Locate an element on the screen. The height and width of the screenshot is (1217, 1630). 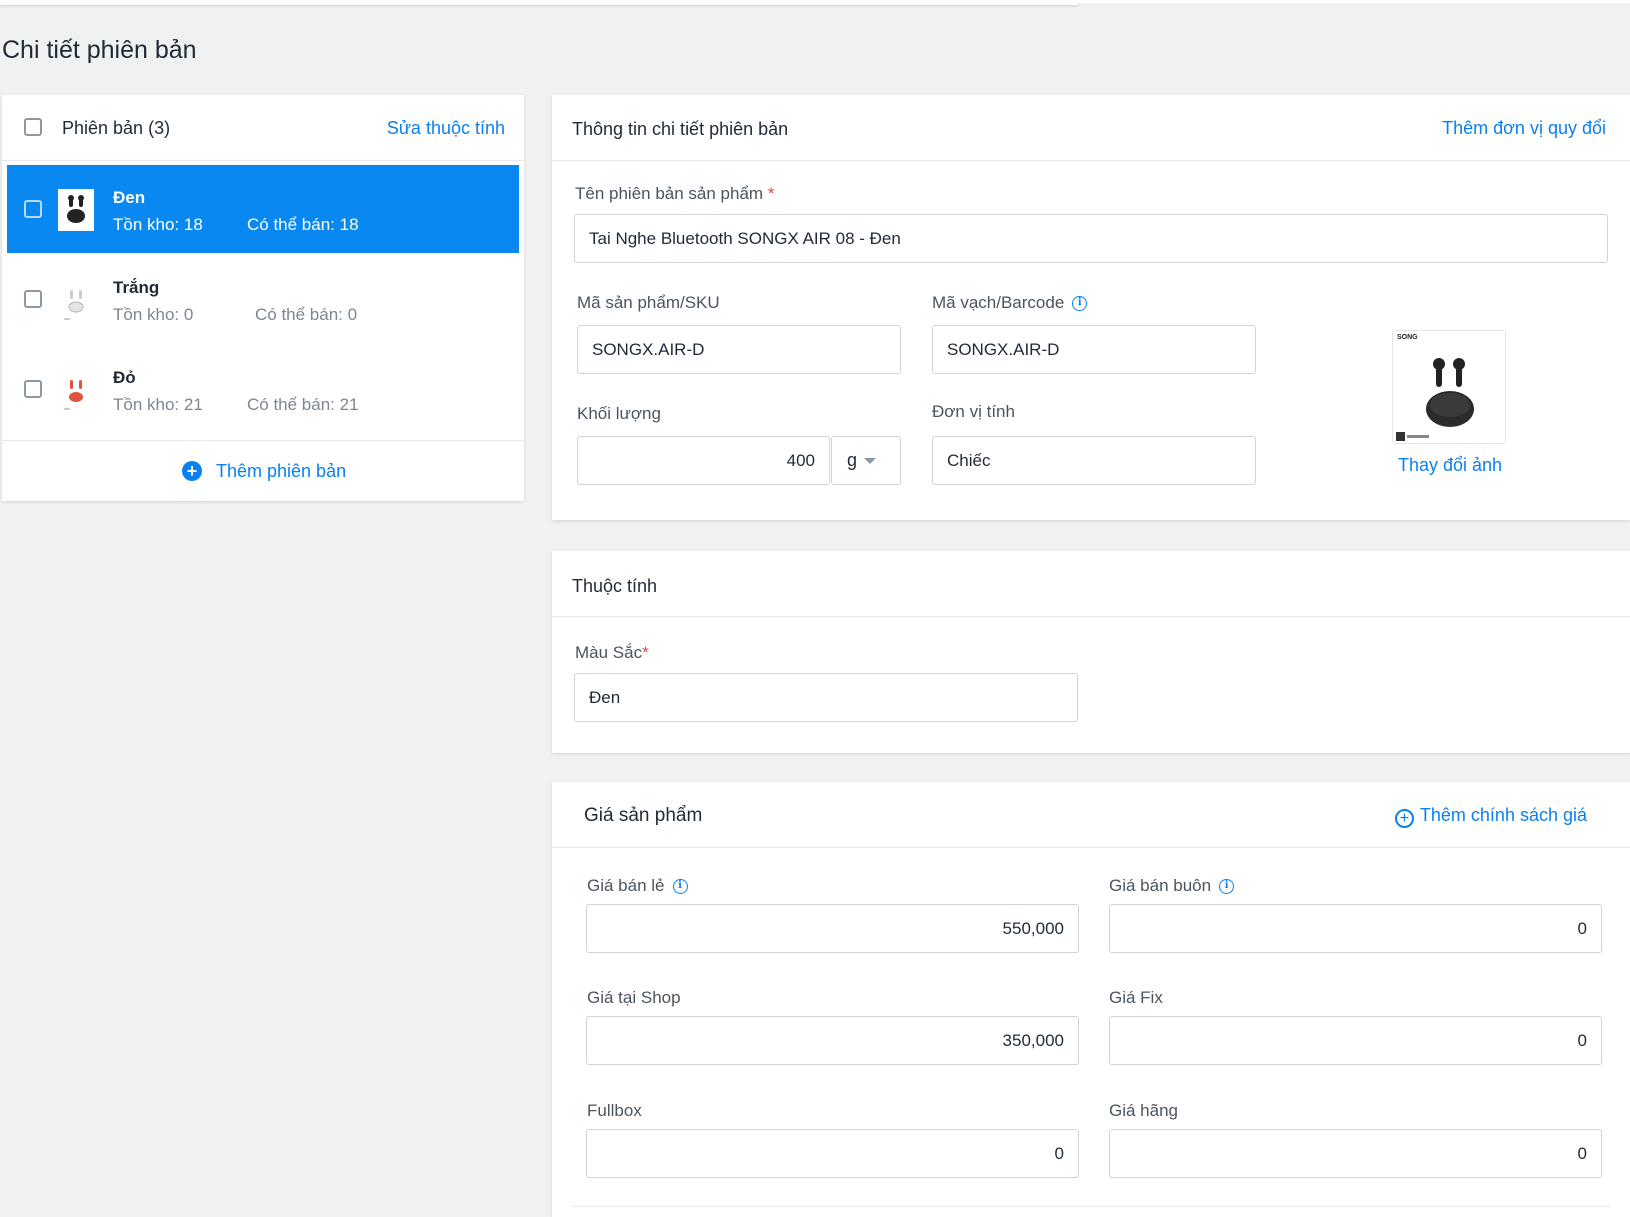
change-image-link: Thay đổi ảnh is located at coordinates (1450, 465).